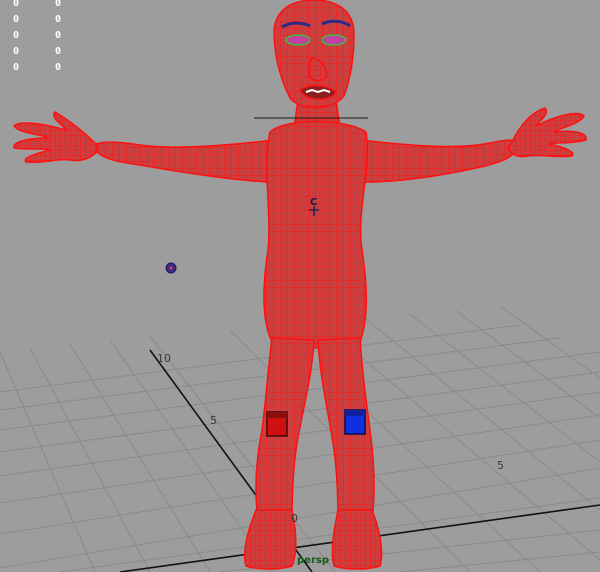  Describe the element at coordinates (314, 202) in the screenshot. I see `pivot-label: C` at that location.